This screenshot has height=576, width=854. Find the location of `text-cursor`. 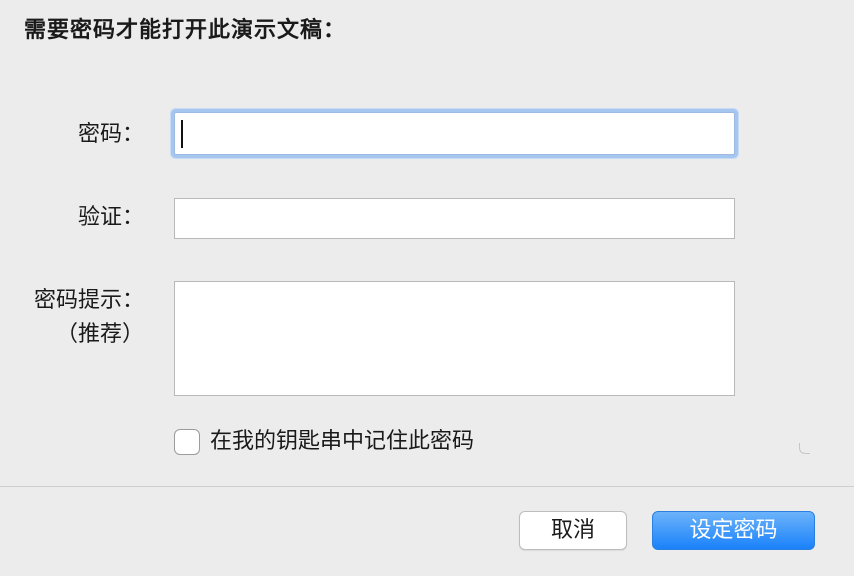

text-cursor is located at coordinates (182, 134).